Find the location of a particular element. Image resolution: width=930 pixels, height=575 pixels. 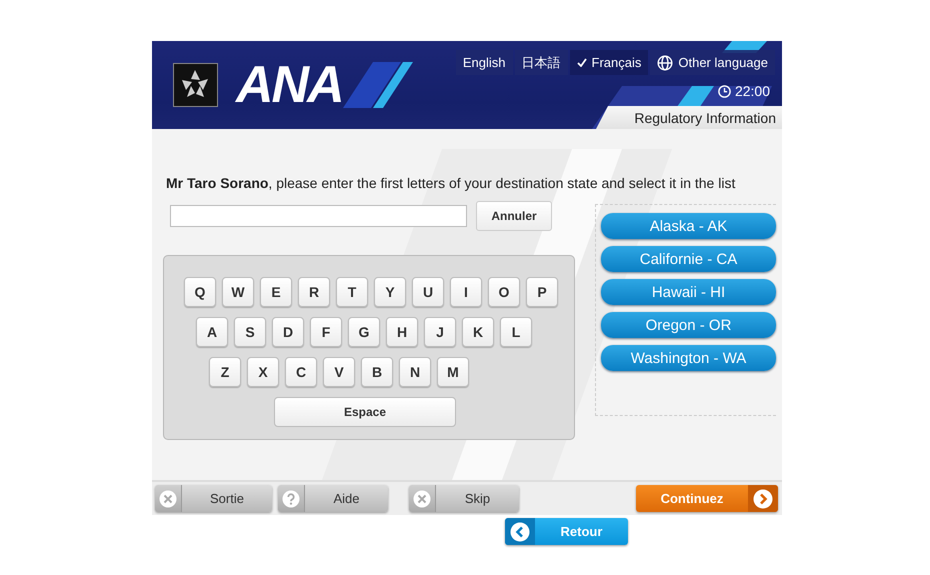

language-option: Français is located at coordinates (609, 62).